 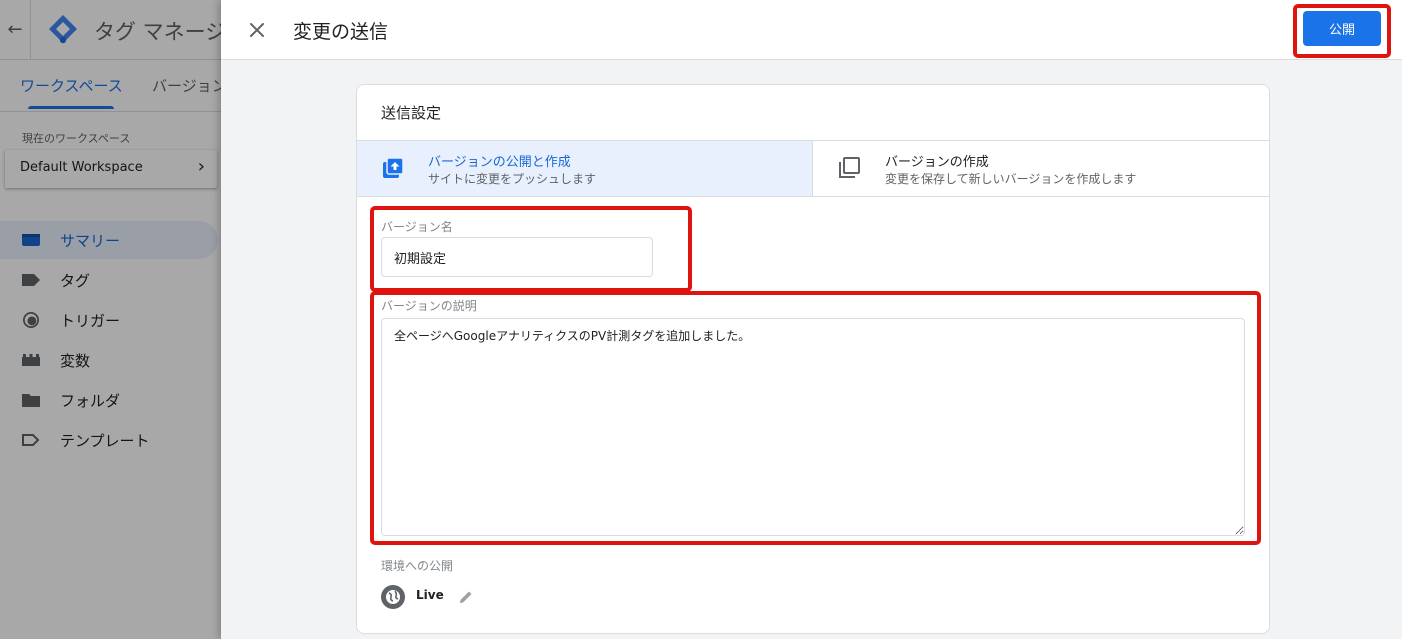 What do you see at coordinates (393, 597) in the screenshot?
I see `globe-icon` at bounding box center [393, 597].